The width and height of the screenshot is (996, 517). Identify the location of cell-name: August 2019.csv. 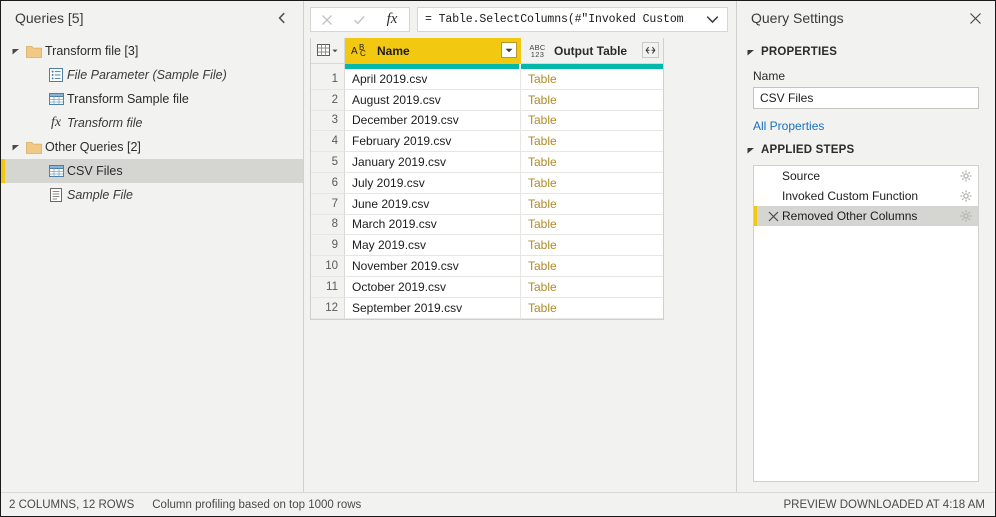
(433, 100).